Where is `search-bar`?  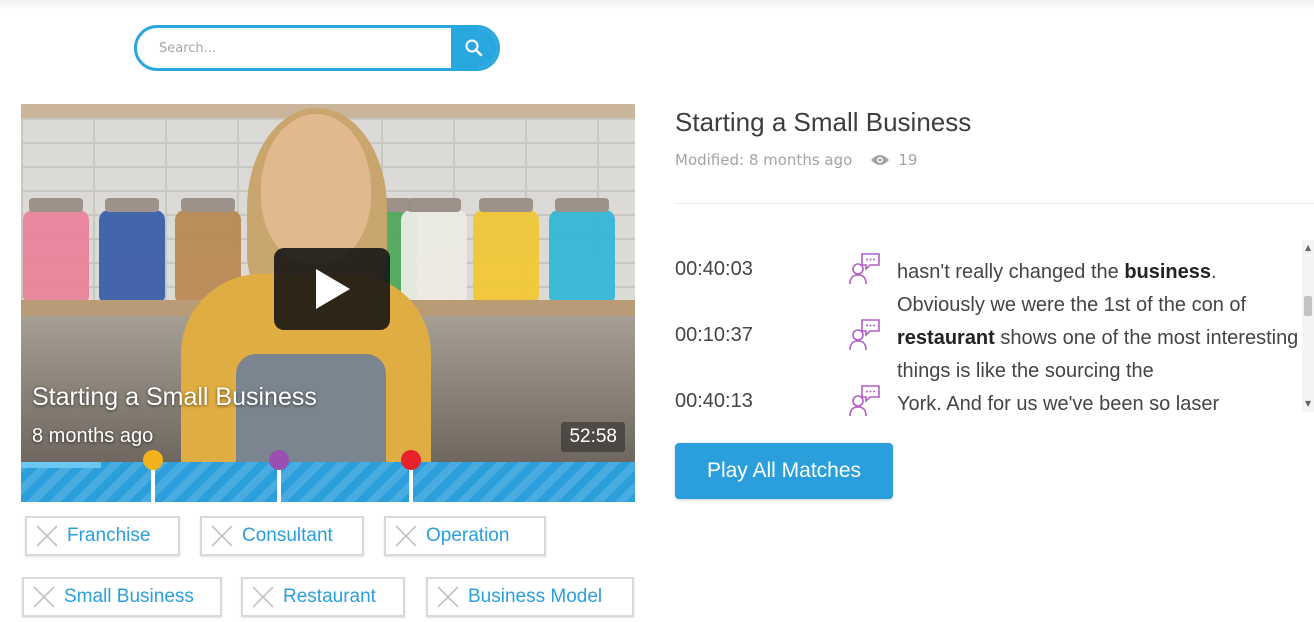 search-bar is located at coordinates (317, 48).